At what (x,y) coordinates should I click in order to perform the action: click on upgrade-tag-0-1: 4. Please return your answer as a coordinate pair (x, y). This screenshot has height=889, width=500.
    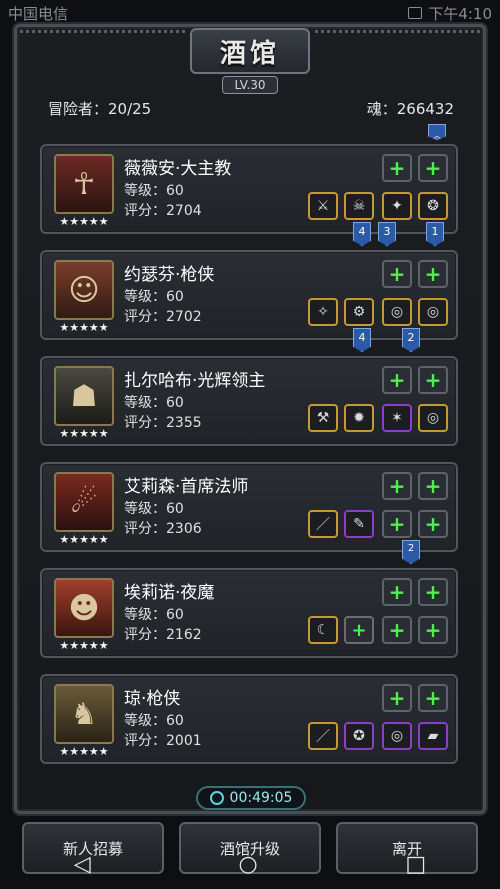
    Looking at the image, I should click on (362, 234).